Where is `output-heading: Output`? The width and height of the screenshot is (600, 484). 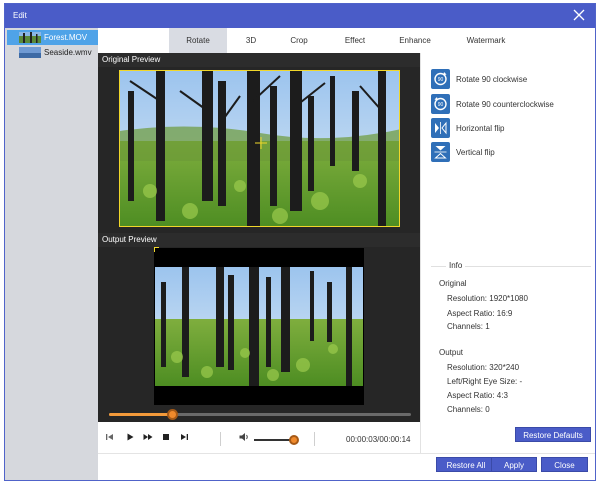
output-heading: Output is located at coordinates (451, 352).